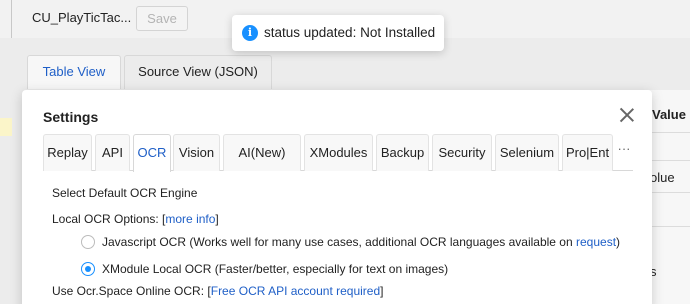 This screenshot has width=690, height=304. I want to click on tab-pro-ent: Pro|Ent, so click(587, 152).